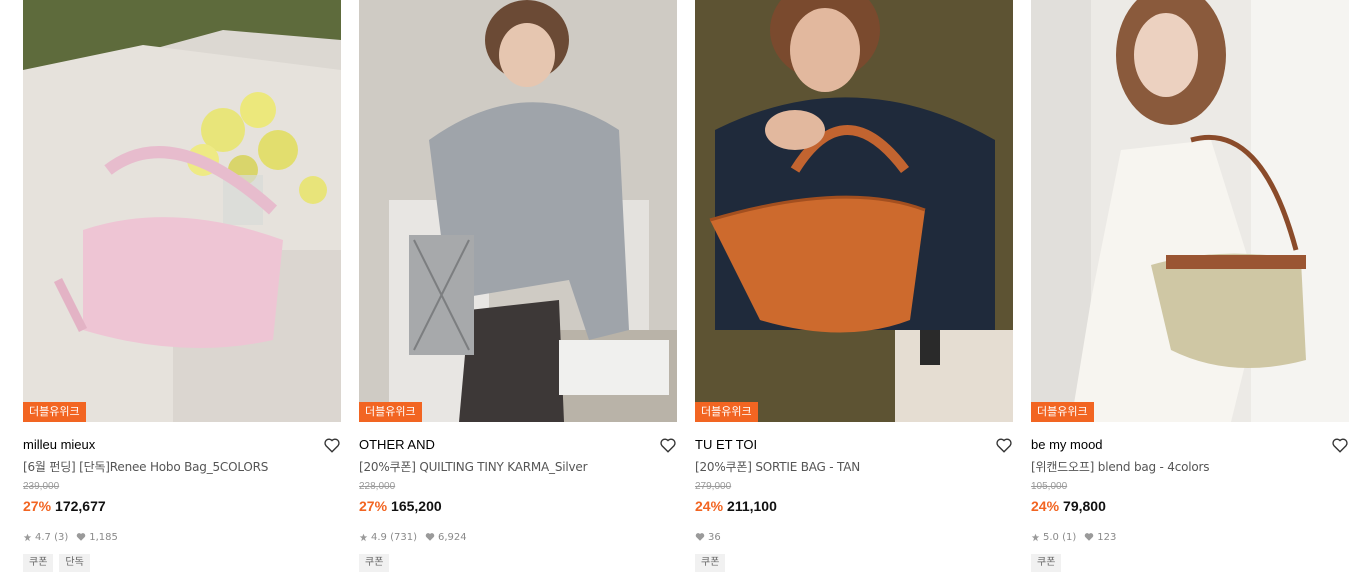  Describe the element at coordinates (714, 537) in the screenshot. I see `like-count: 36` at that location.